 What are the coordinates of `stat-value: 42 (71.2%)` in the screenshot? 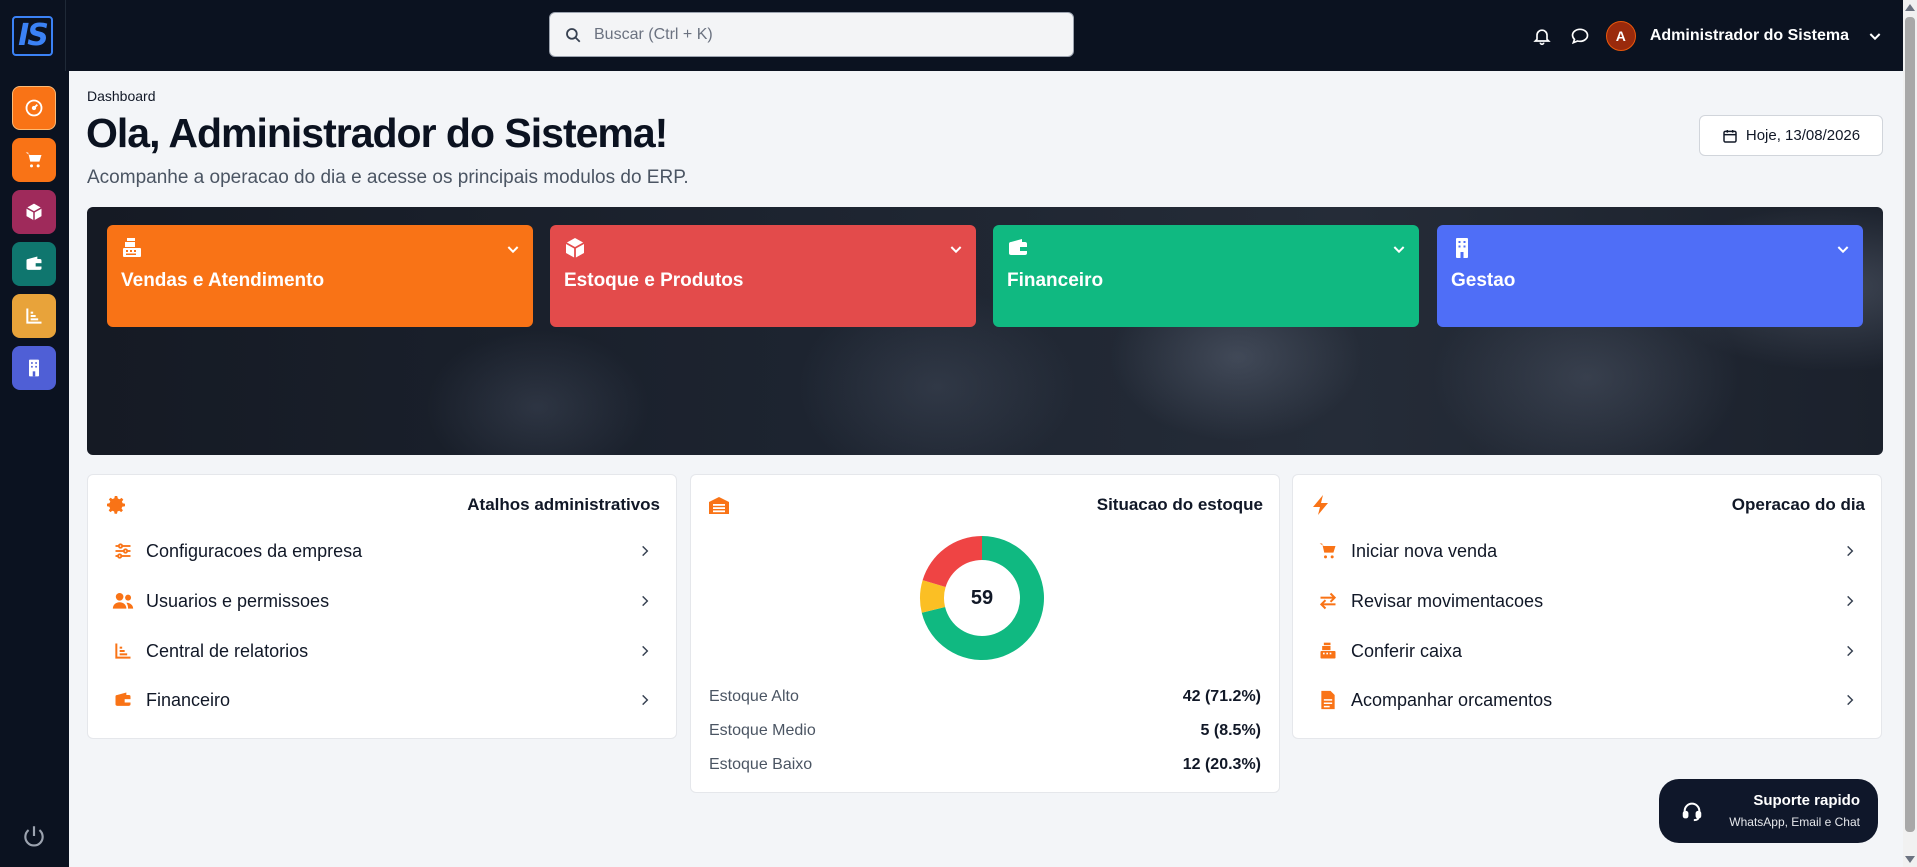 It's located at (1221, 696).